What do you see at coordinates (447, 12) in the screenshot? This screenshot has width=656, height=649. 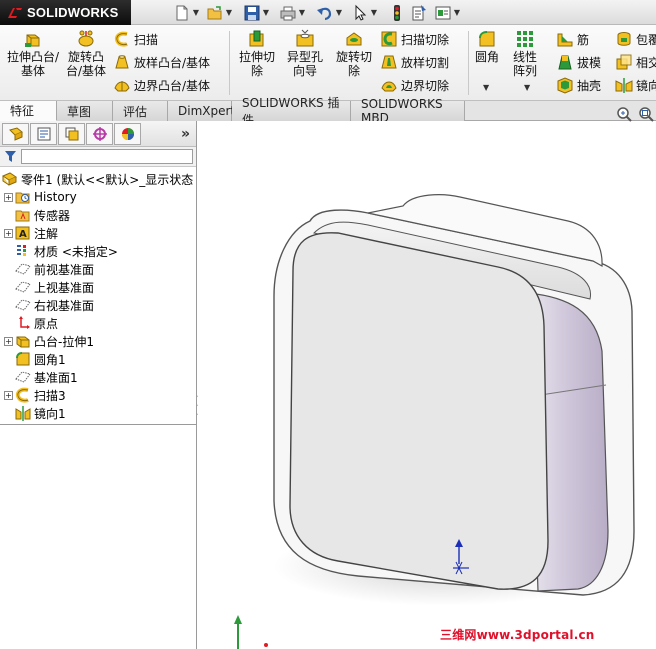 I see `options-button: ▼` at bounding box center [447, 12].